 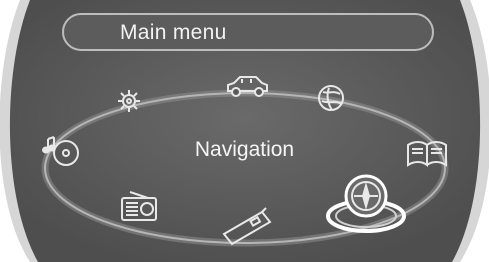 I want to click on book-icon, so click(x=427, y=153).